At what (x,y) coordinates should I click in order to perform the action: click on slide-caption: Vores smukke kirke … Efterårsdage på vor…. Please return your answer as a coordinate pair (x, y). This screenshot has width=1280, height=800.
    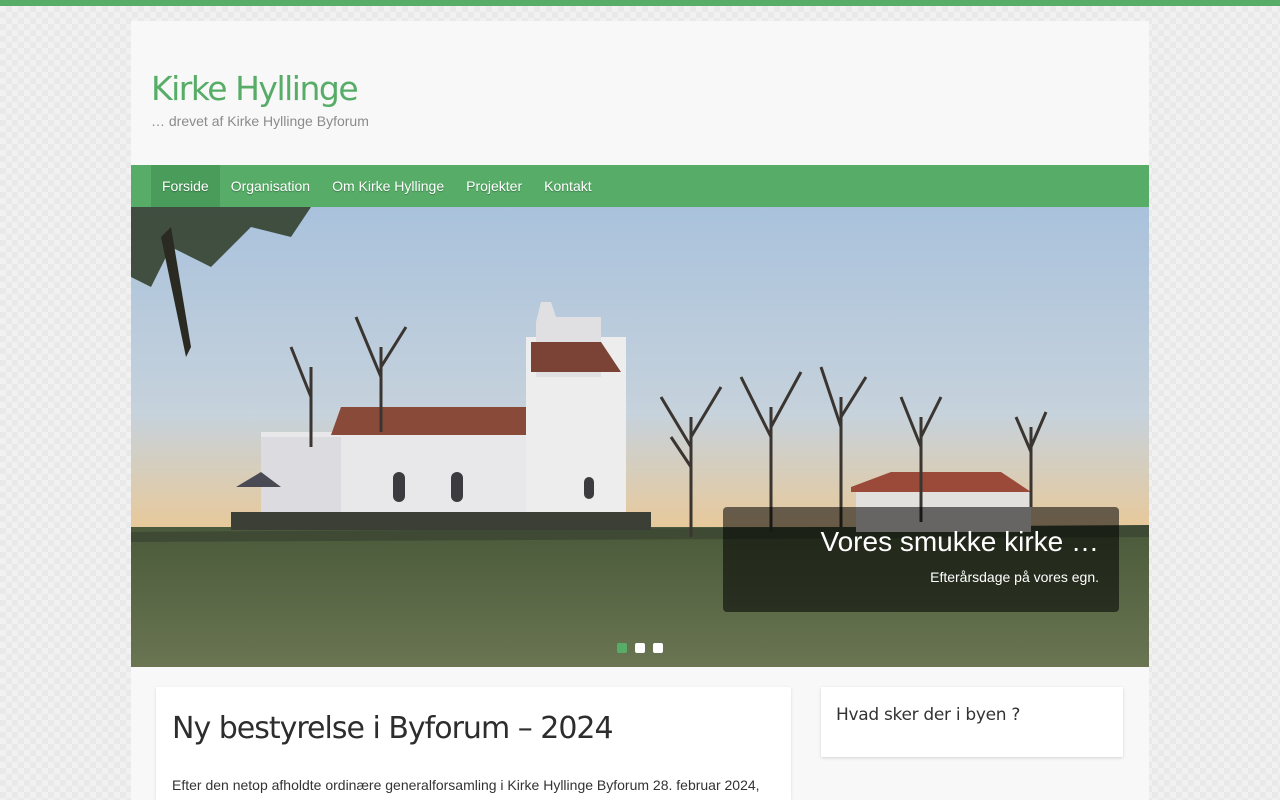
    Looking at the image, I should click on (921, 559).